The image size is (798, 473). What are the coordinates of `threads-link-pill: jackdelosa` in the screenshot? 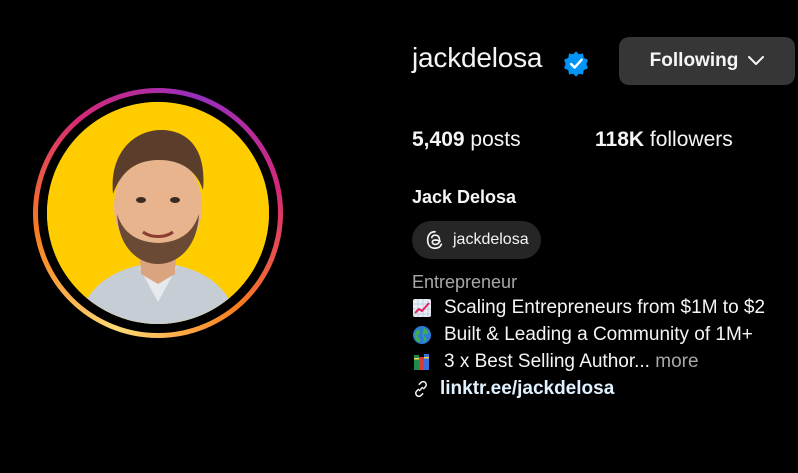 It's located at (476, 240).